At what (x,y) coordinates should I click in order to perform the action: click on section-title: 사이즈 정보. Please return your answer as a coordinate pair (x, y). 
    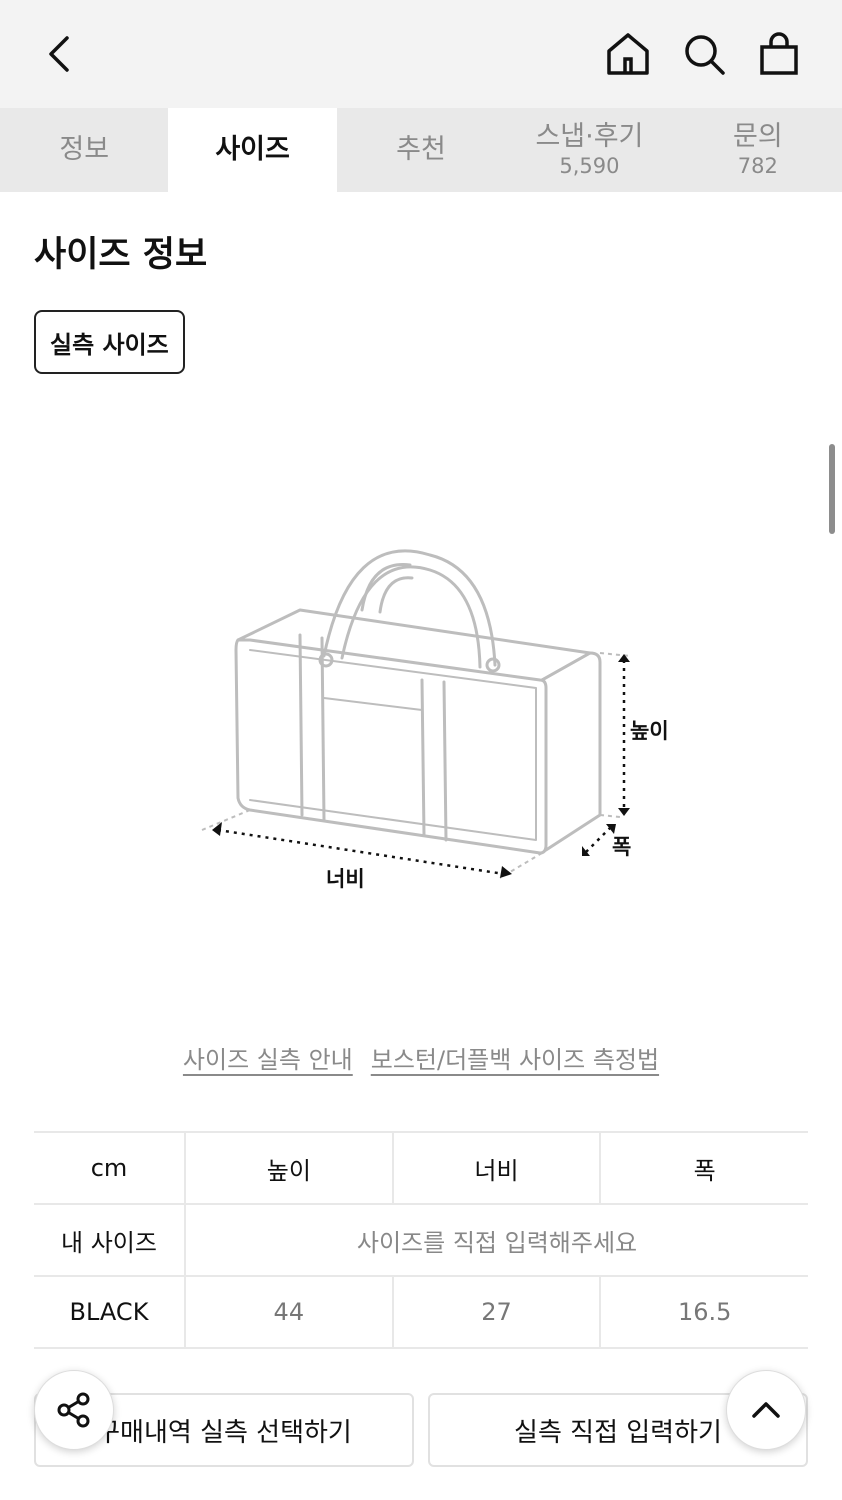
    Looking at the image, I should click on (121, 255).